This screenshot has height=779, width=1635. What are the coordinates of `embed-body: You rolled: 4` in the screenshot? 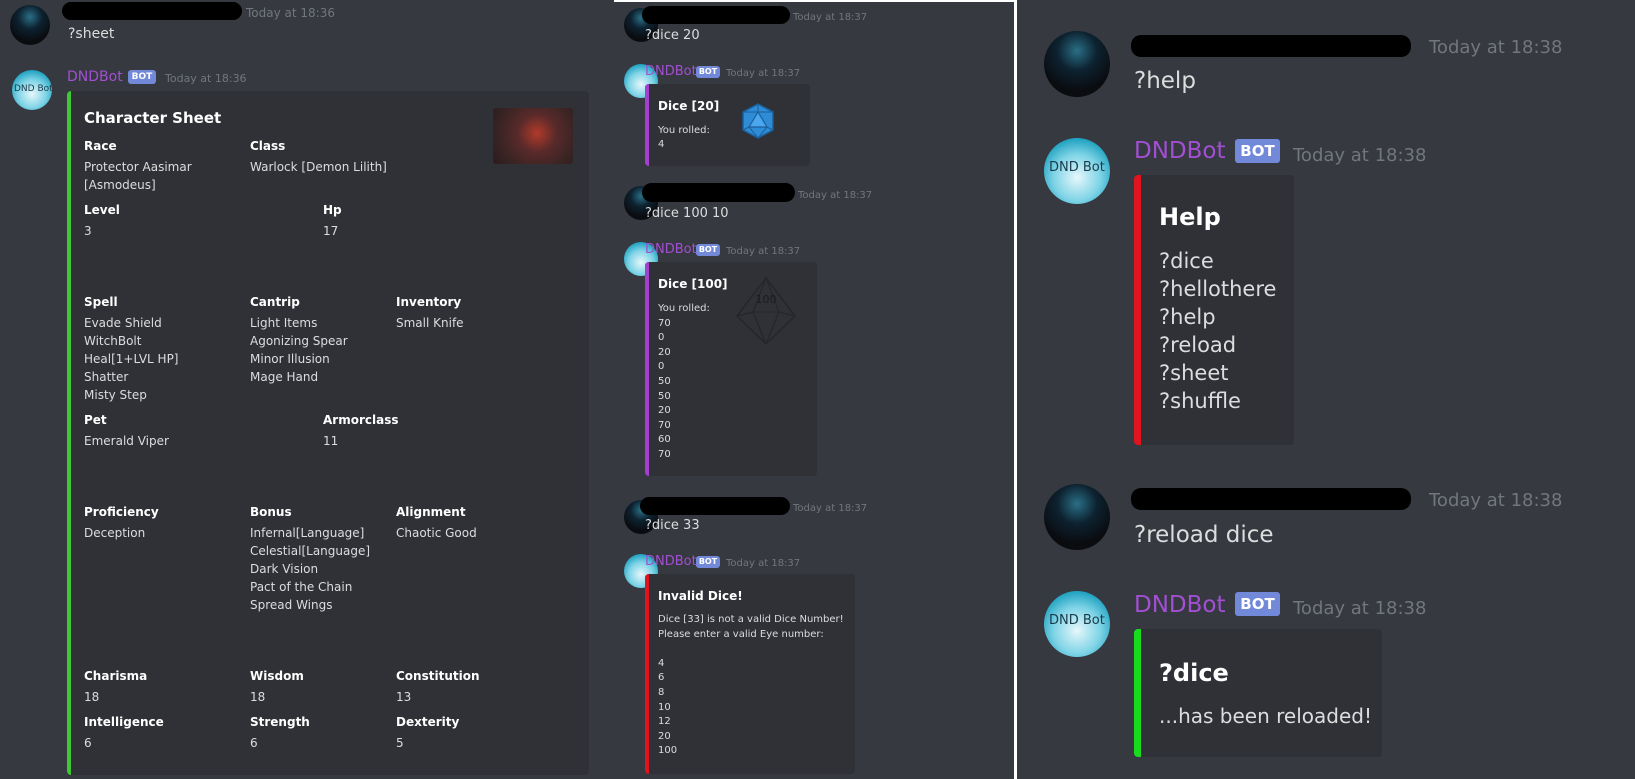 It's located at (684, 137).